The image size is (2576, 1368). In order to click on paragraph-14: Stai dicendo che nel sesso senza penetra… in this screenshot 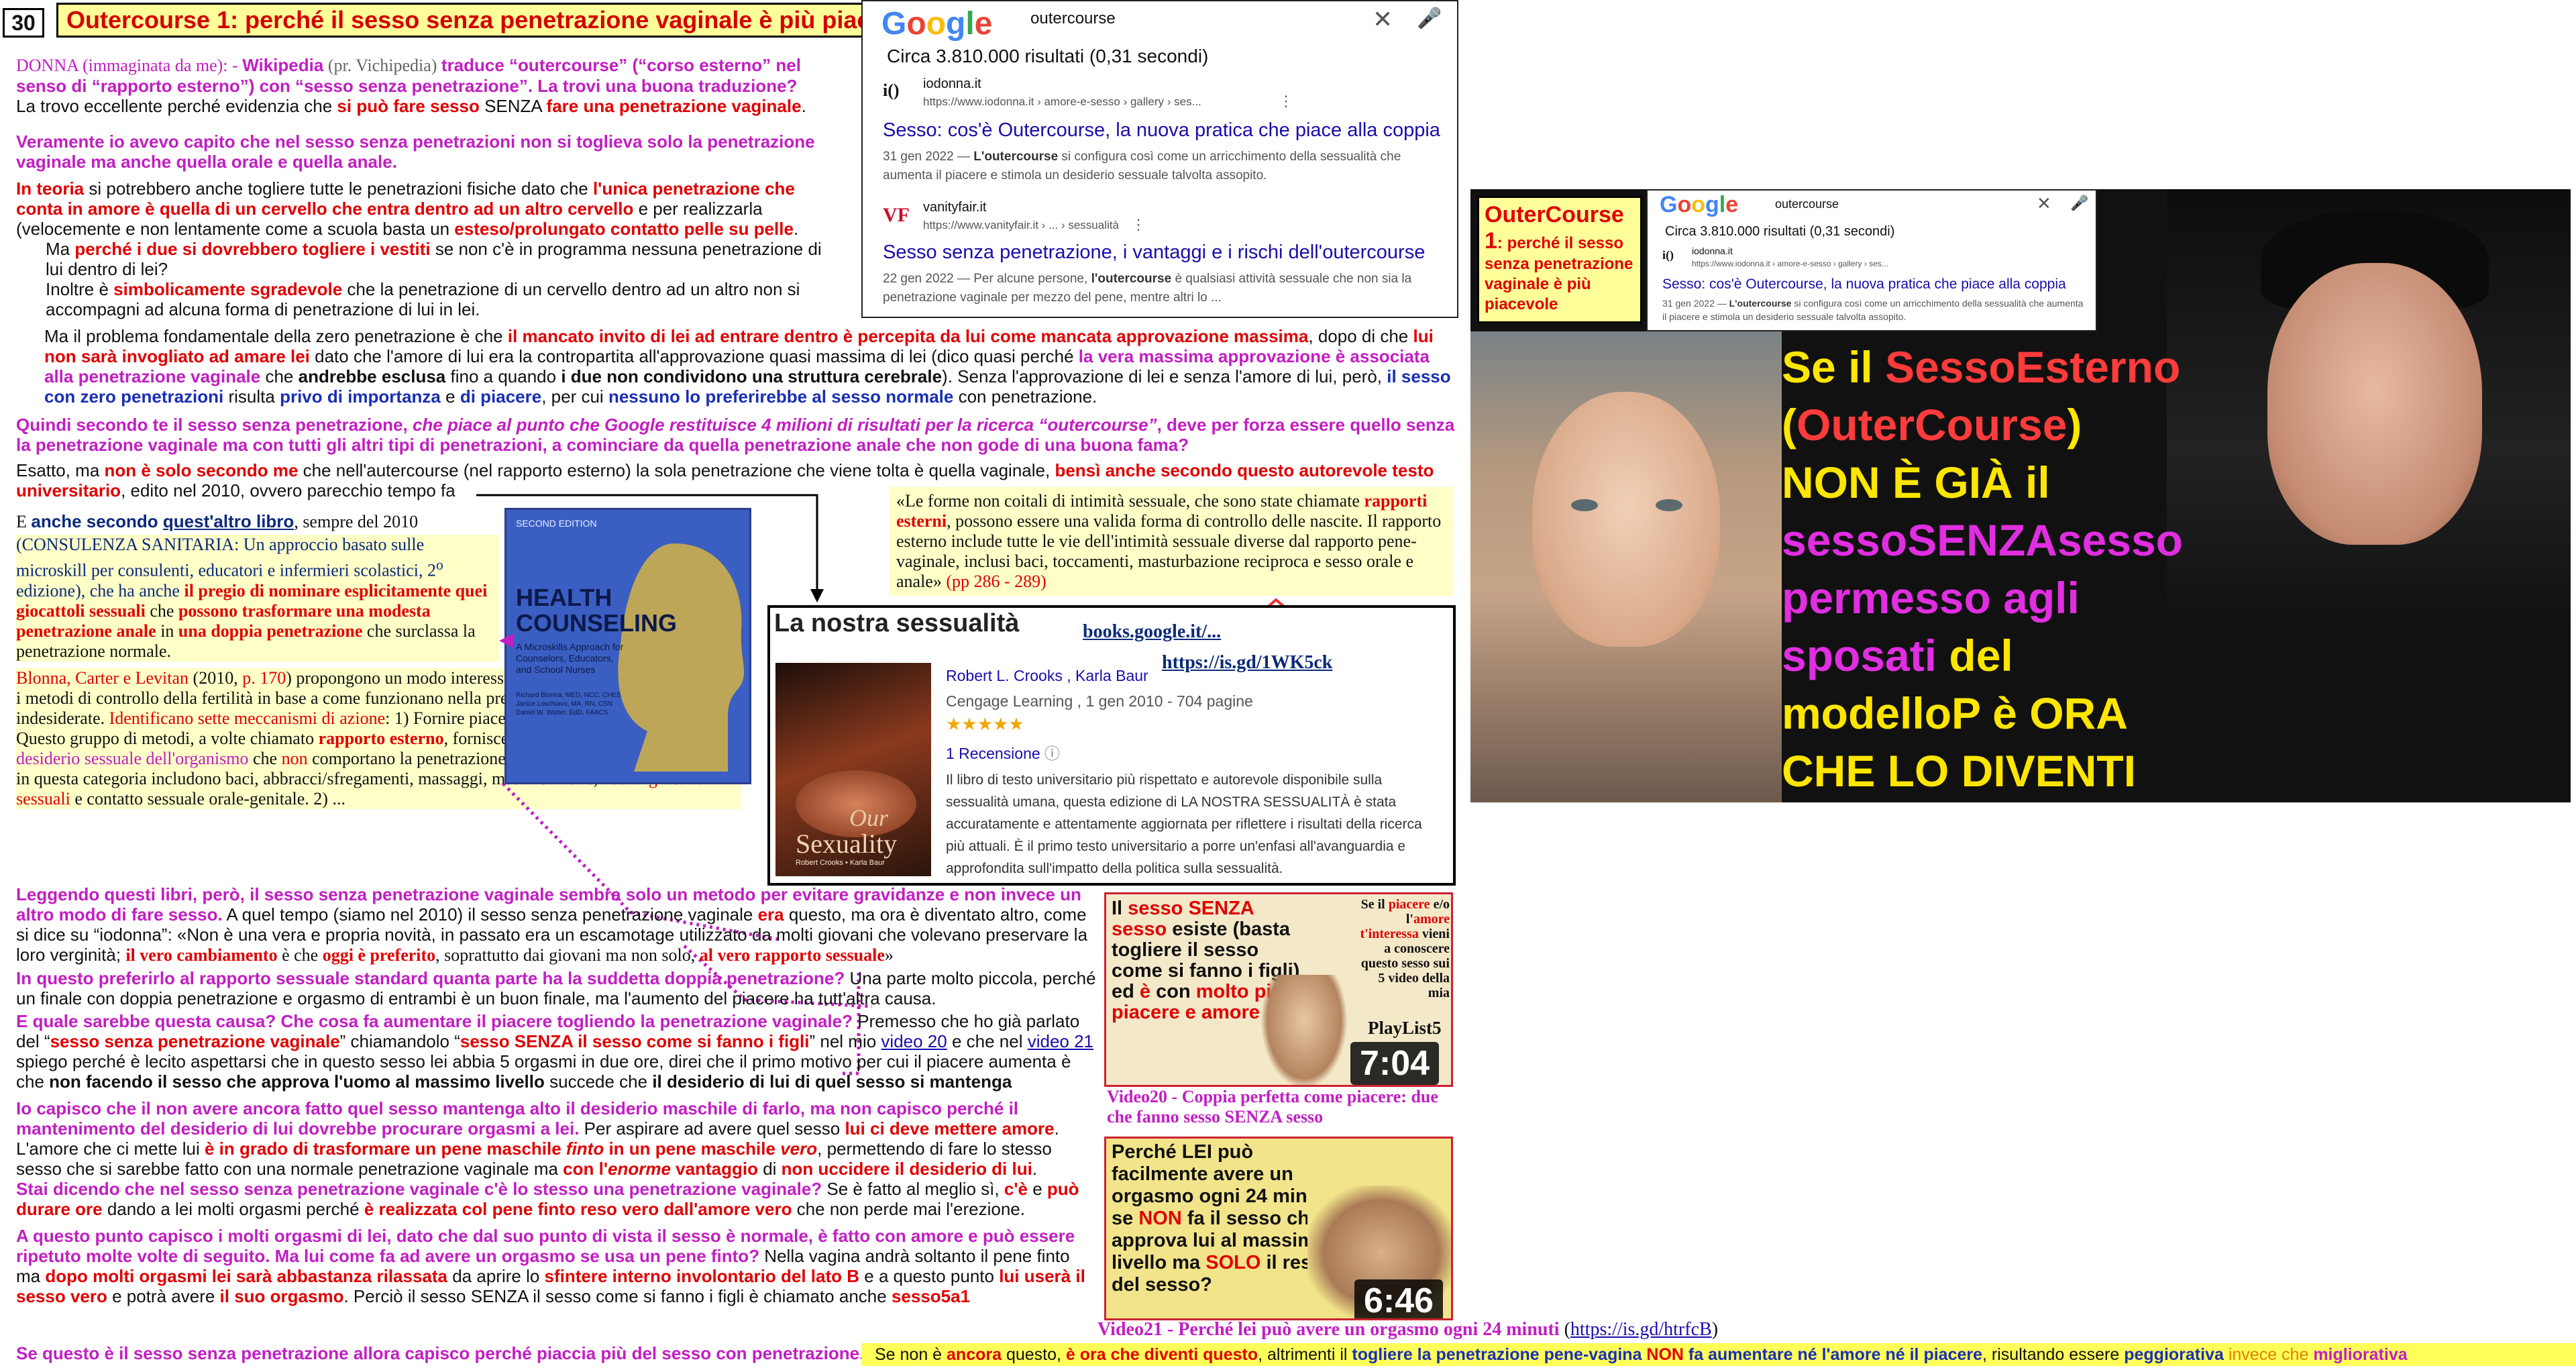, I will do `click(556, 1199)`.